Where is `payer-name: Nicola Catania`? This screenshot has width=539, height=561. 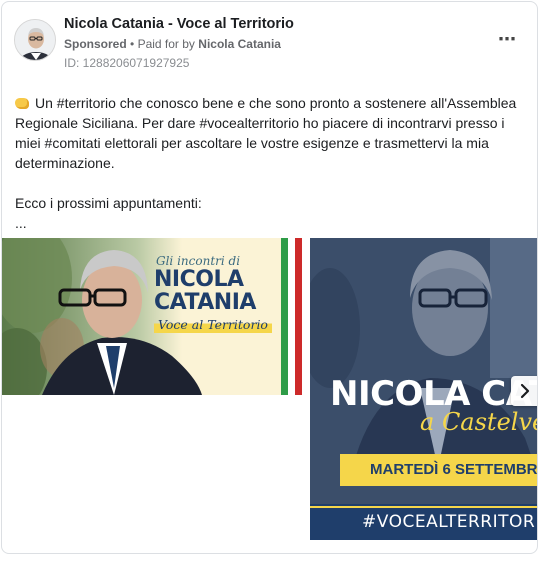
payer-name: Nicola Catania is located at coordinates (239, 44).